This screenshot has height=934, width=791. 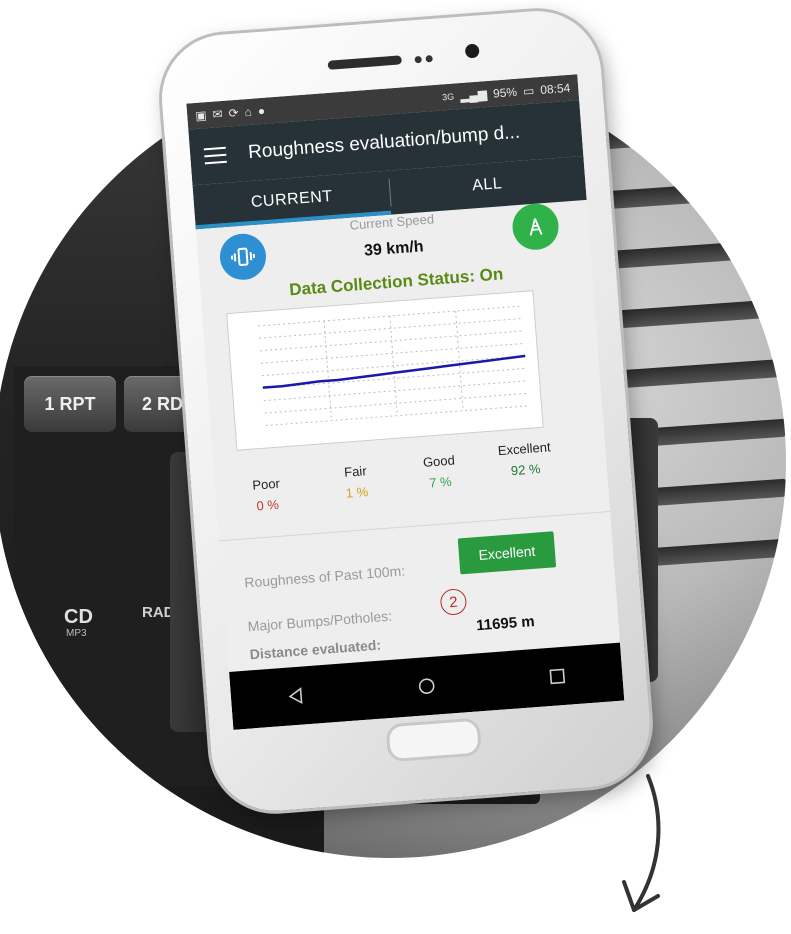 What do you see at coordinates (266, 484) in the screenshot?
I see `legend-poor-label: Poor` at bounding box center [266, 484].